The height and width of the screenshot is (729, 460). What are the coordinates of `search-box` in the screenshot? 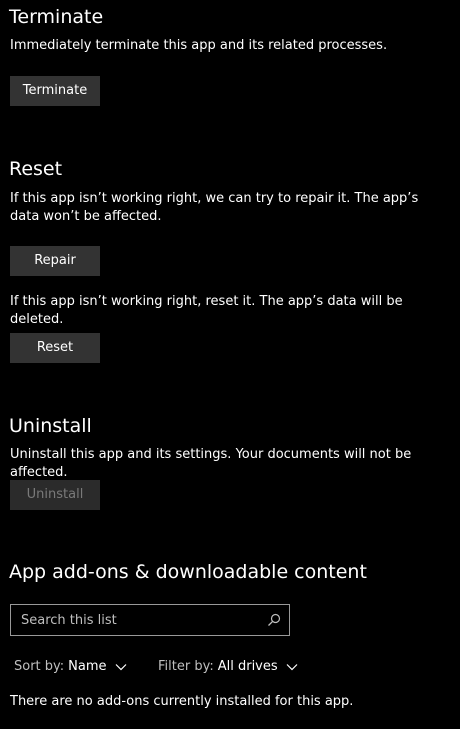 It's located at (150, 620).